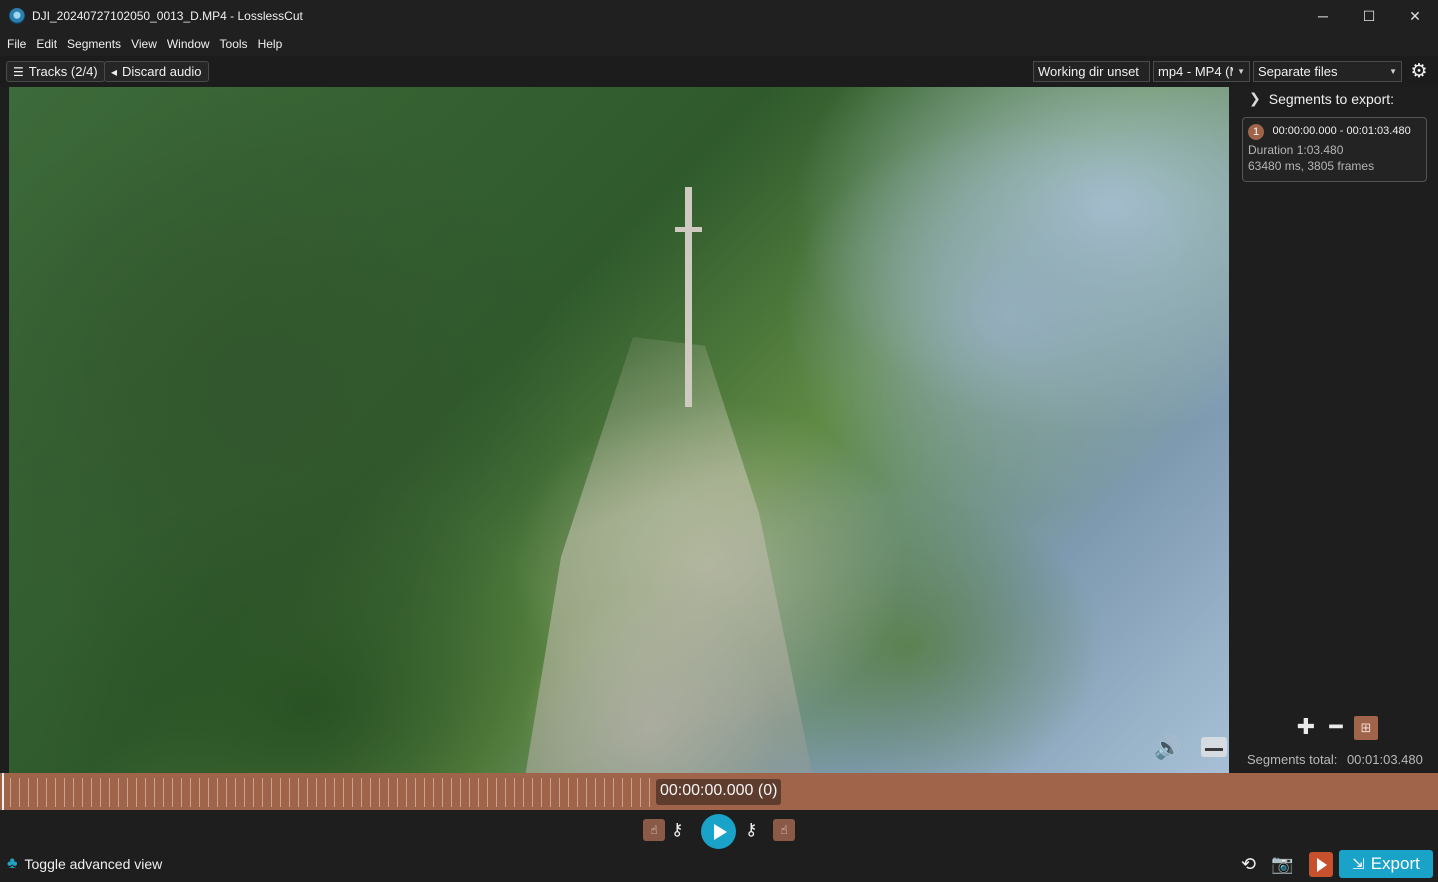 This screenshot has width=1438, height=882. Describe the element at coordinates (270, 44) in the screenshot. I see `menu-help: Help` at that location.